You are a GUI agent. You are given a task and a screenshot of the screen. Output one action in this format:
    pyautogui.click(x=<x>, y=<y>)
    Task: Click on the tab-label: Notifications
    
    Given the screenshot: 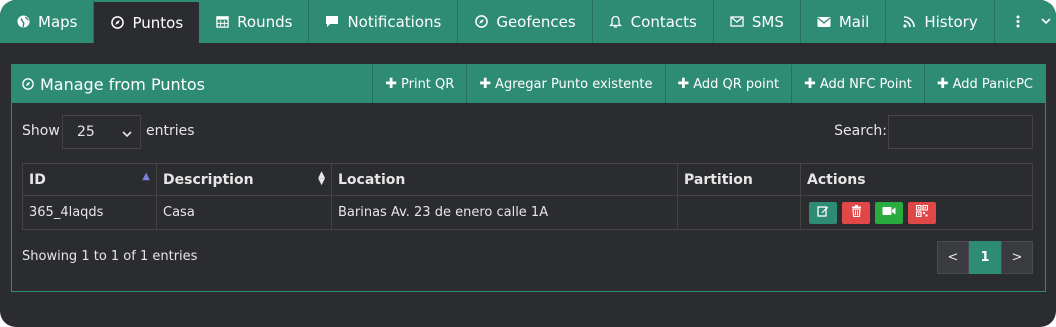 What is the action you would take?
    pyautogui.click(x=394, y=21)
    